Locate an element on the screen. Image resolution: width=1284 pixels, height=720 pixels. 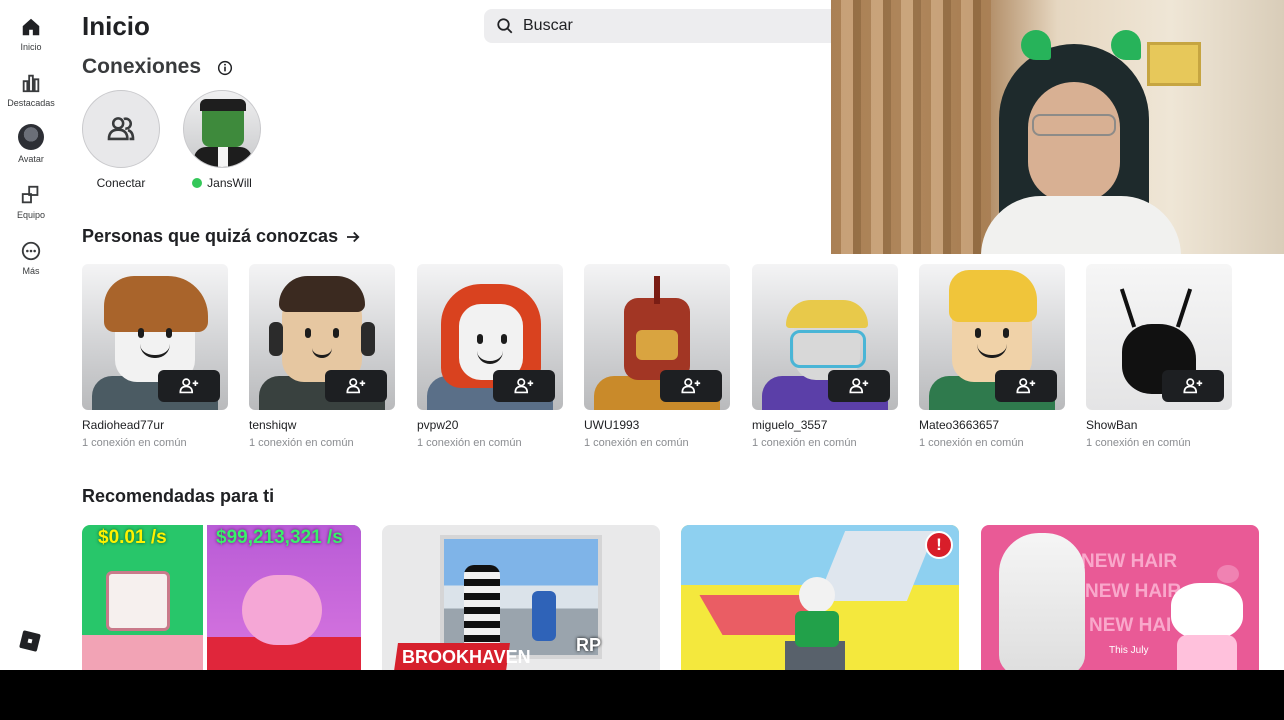
connection-janswill: JansWill is located at coordinates (222, 140).